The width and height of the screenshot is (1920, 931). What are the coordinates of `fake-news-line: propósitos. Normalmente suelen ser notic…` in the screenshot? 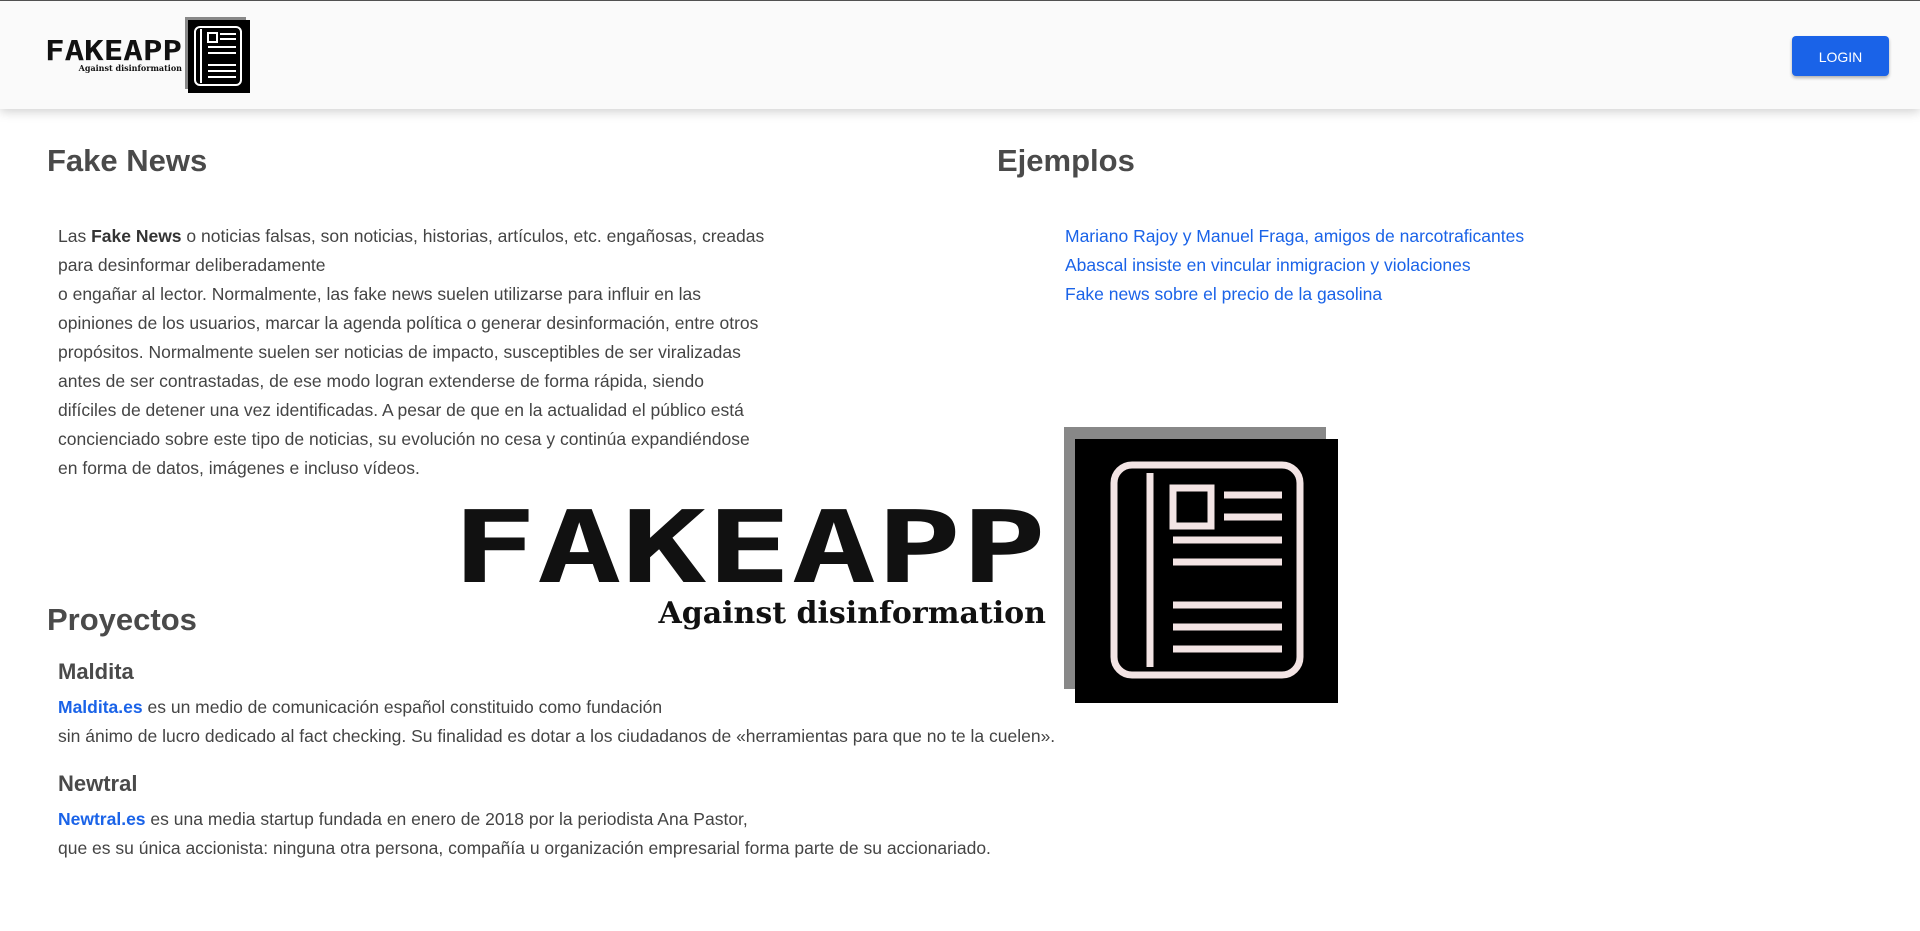 It's located at (399, 352).